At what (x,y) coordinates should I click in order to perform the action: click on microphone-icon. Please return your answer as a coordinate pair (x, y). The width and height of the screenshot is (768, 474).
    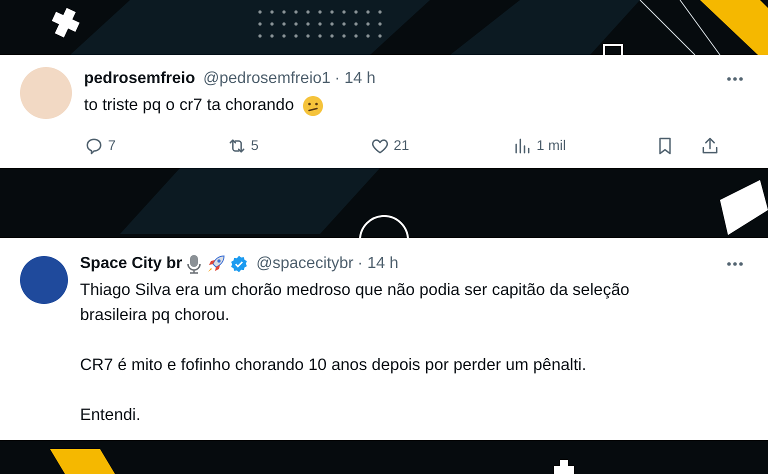
    Looking at the image, I should click on (194, 264).